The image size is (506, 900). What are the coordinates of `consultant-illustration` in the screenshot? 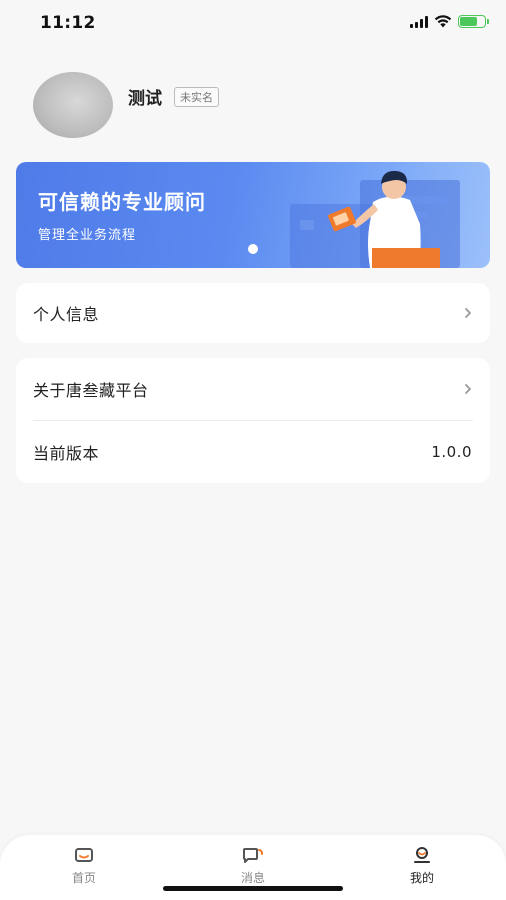 It's located at (375, 219).